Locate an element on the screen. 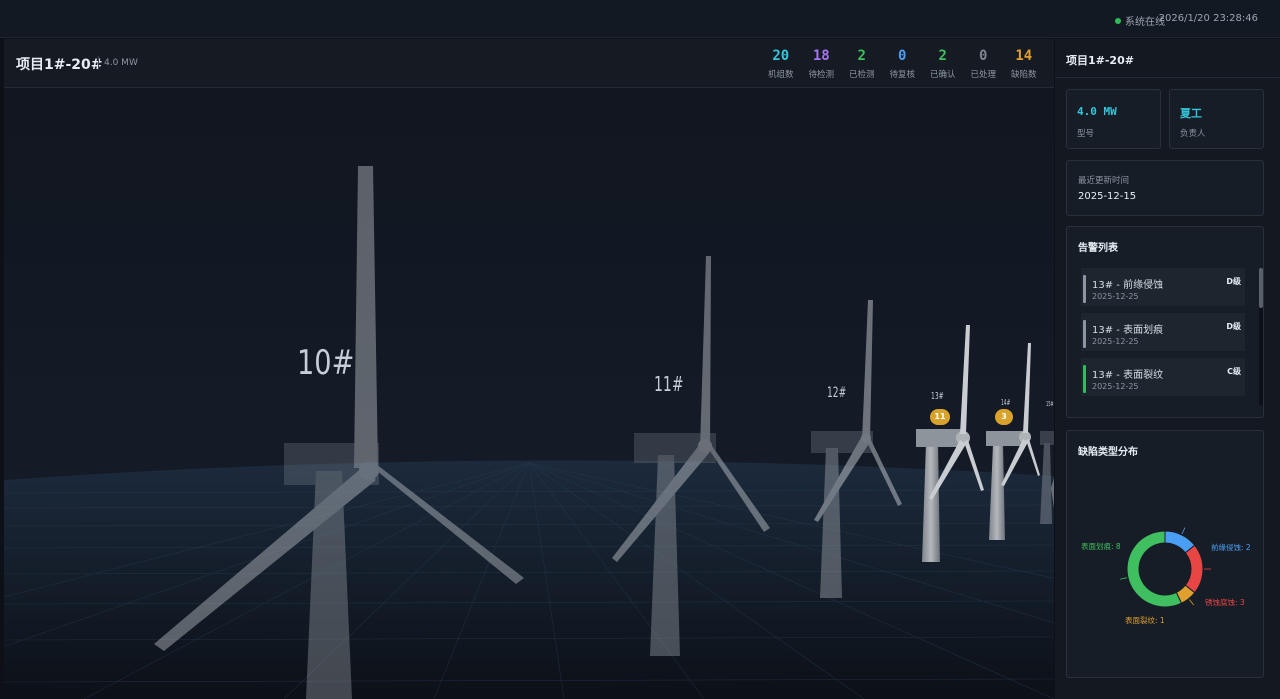 The width and height of the screenshot is (1280, 699). owner-value: 夏工 is located at coordinates (1191, 113).